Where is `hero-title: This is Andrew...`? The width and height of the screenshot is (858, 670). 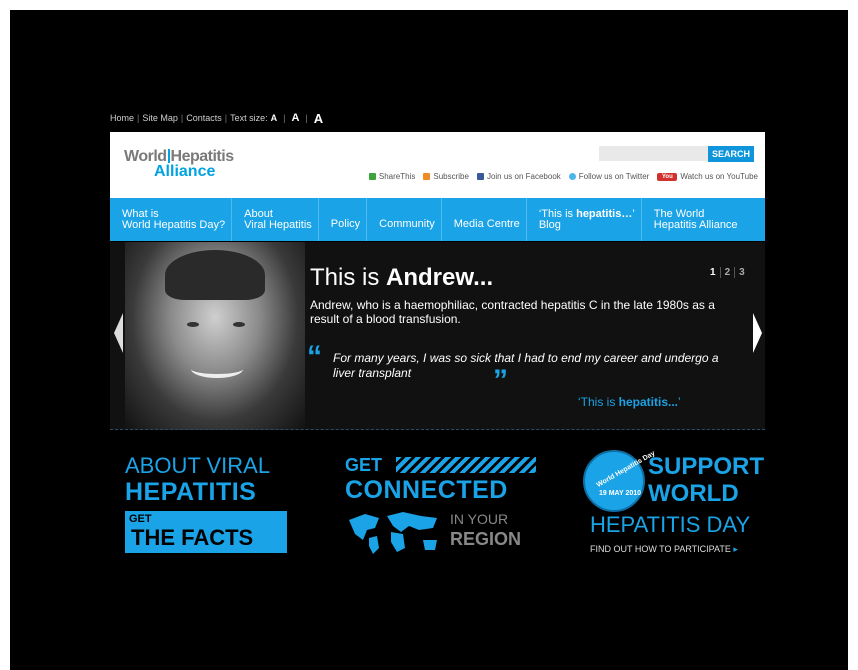
hero-title: This is Andrew... is located at coordinates (401, 278).